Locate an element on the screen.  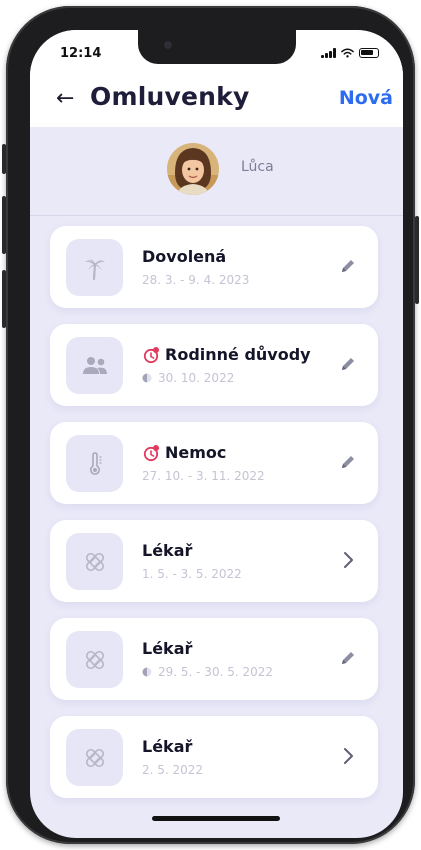
status-icons is located at coordinates (350, 53).